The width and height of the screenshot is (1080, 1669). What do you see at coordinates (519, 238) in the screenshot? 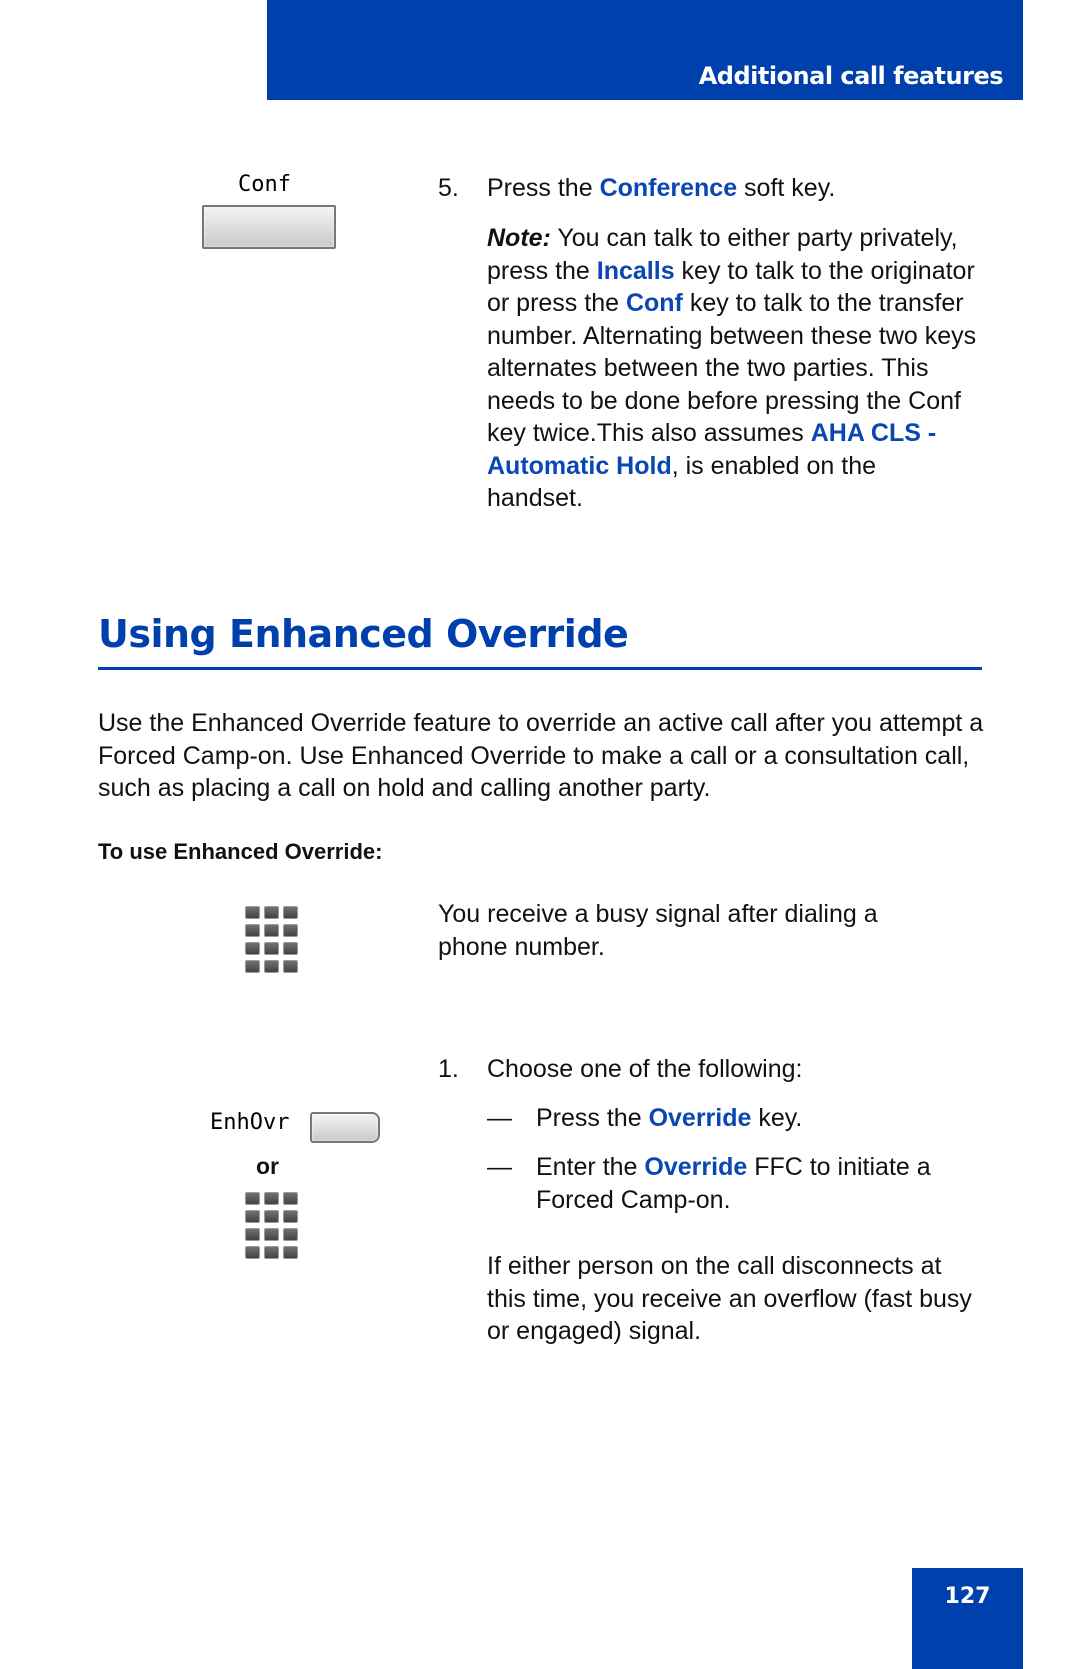
I see `note-label: Note:` at bounding box center [519, 238].